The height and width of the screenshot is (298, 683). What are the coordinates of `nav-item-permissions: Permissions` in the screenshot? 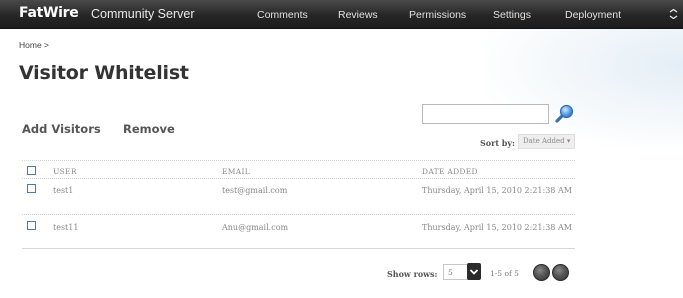 It's located at (437, 15).